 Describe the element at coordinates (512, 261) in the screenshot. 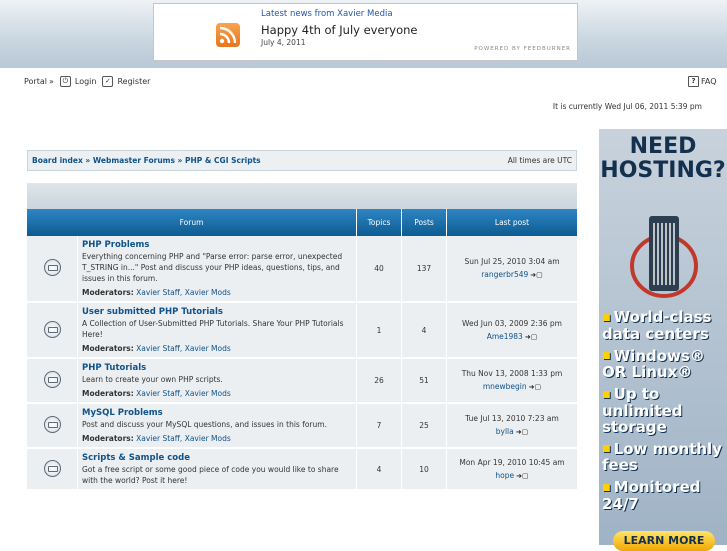

I see `last-post-date: Sun Jul 25, 2010 3:04 am` at that location.